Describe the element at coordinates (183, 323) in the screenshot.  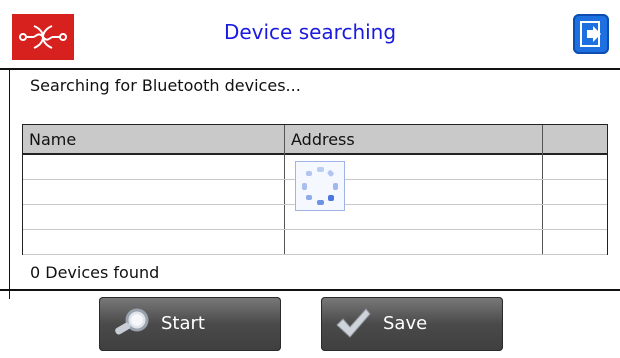
I see `start-button-label: Start` at that location.